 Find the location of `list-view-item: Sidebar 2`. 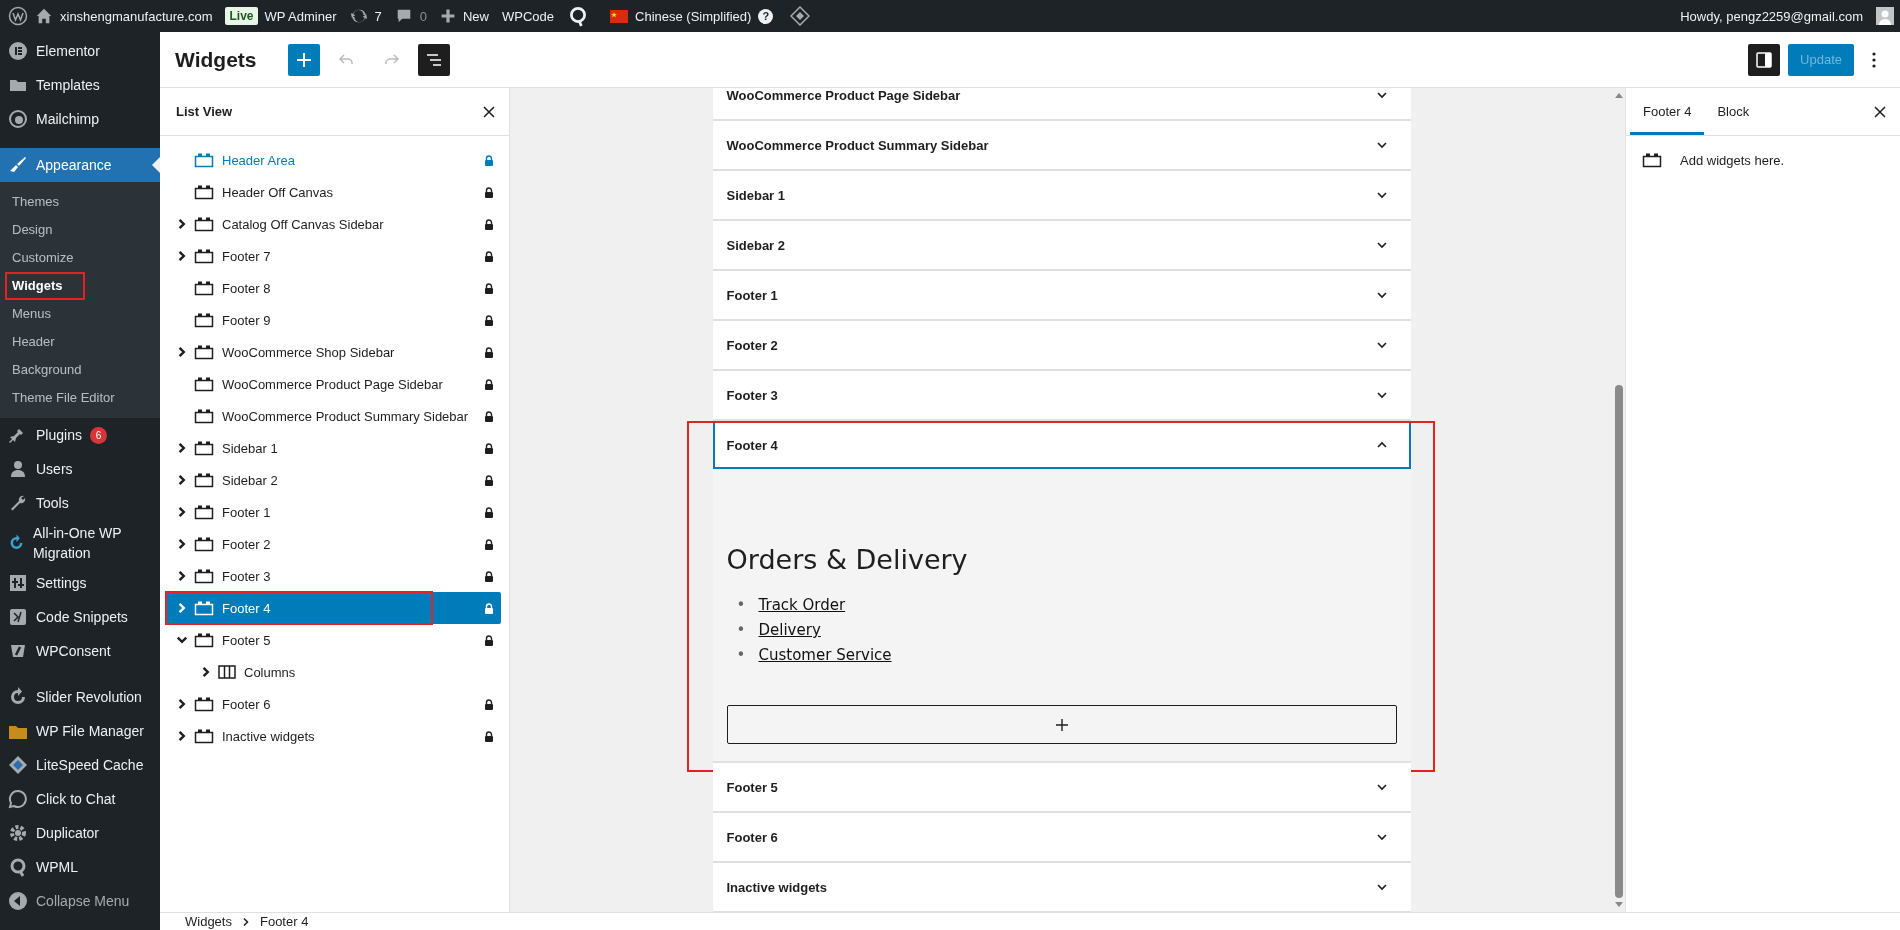

list-view-item: Sidebar 2 is located at coordinates (333, 480).